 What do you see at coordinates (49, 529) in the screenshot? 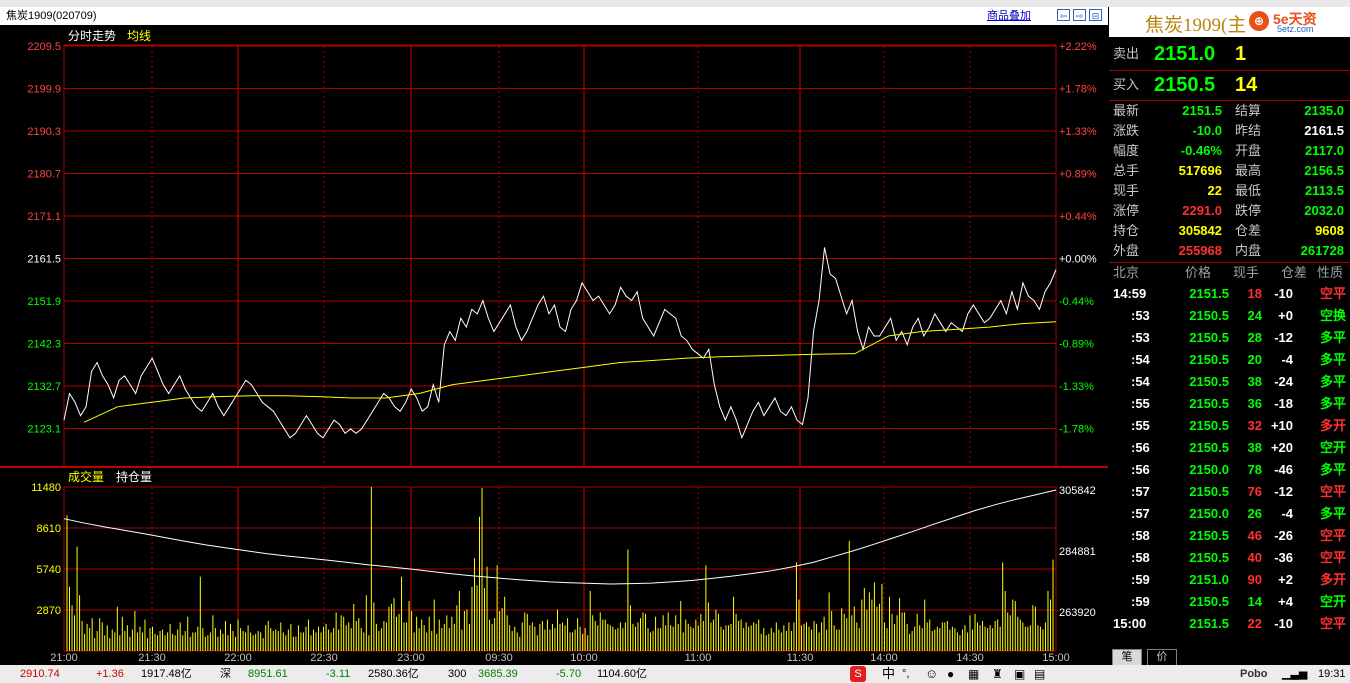
I see `volume-tick-label: 8610` at bounding box center [49, 529].